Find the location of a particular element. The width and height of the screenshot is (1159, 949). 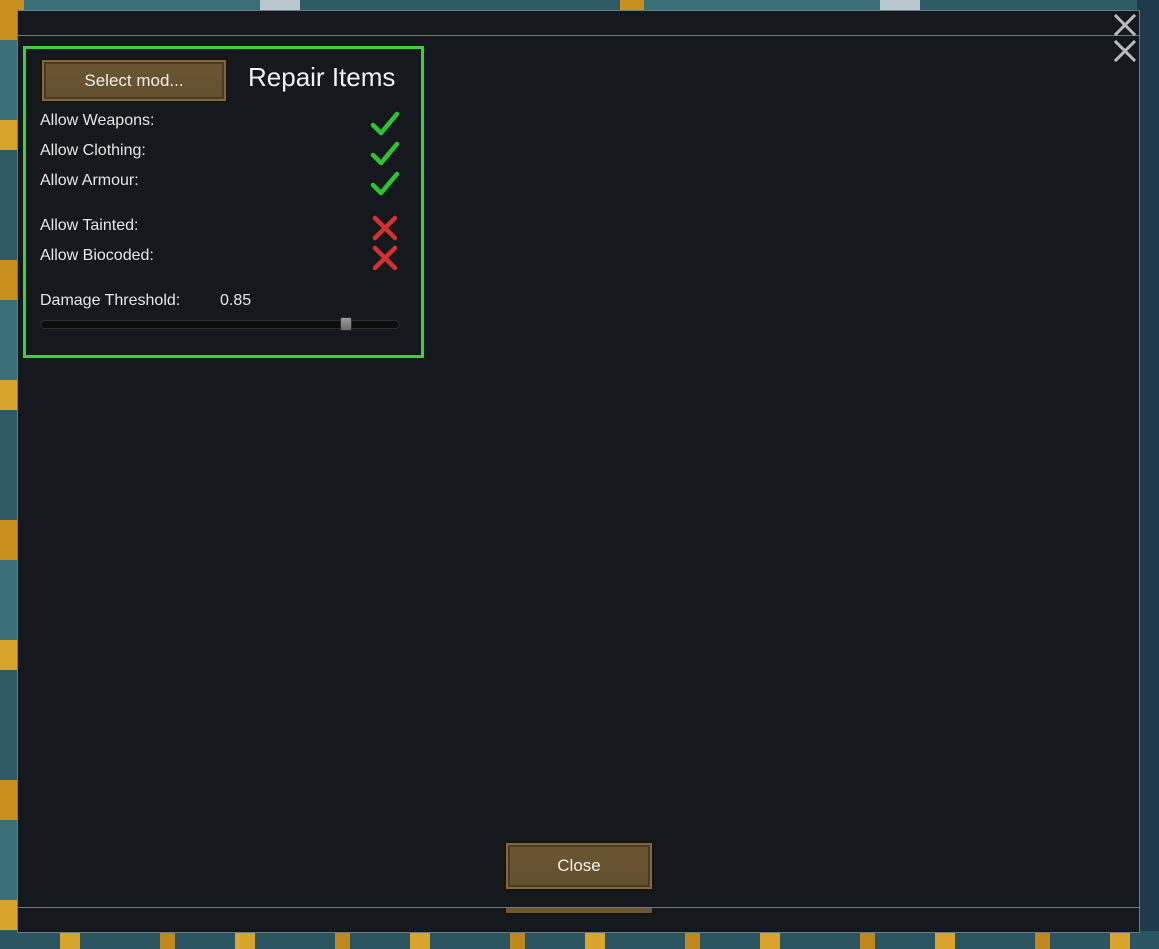

close-button-shadow is located at coordinates (579, 911).